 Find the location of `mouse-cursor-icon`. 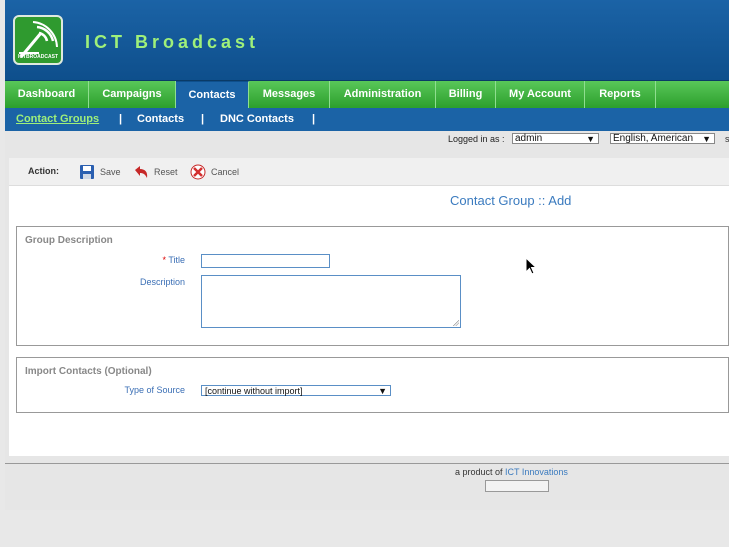

mouse-cursor-icon is located at coordinates (531, 266).